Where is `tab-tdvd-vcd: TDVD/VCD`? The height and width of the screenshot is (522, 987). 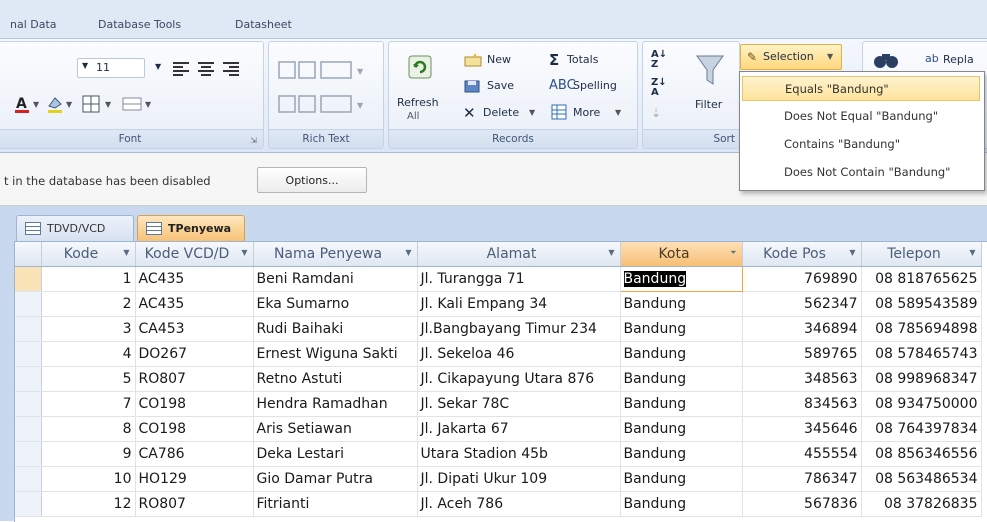
tab-tdvd-vcd: TDVD/VCD is located at coordinates (75, 228).